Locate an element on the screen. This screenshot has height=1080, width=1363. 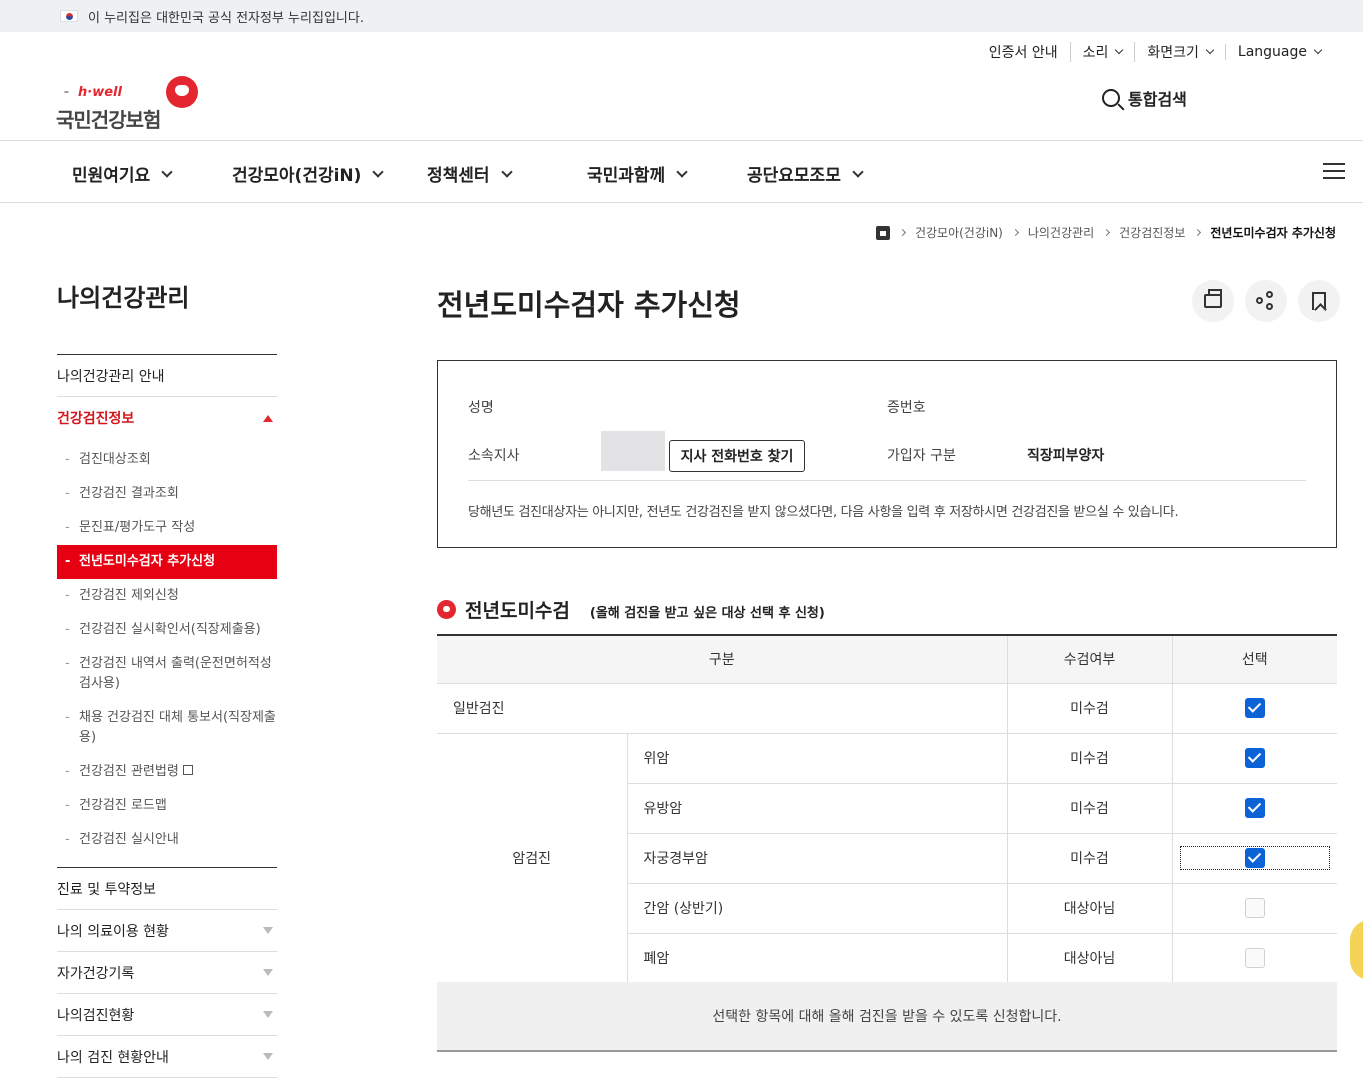
logo: h·well 국민건강보험 is located at coordinates (127, 103).